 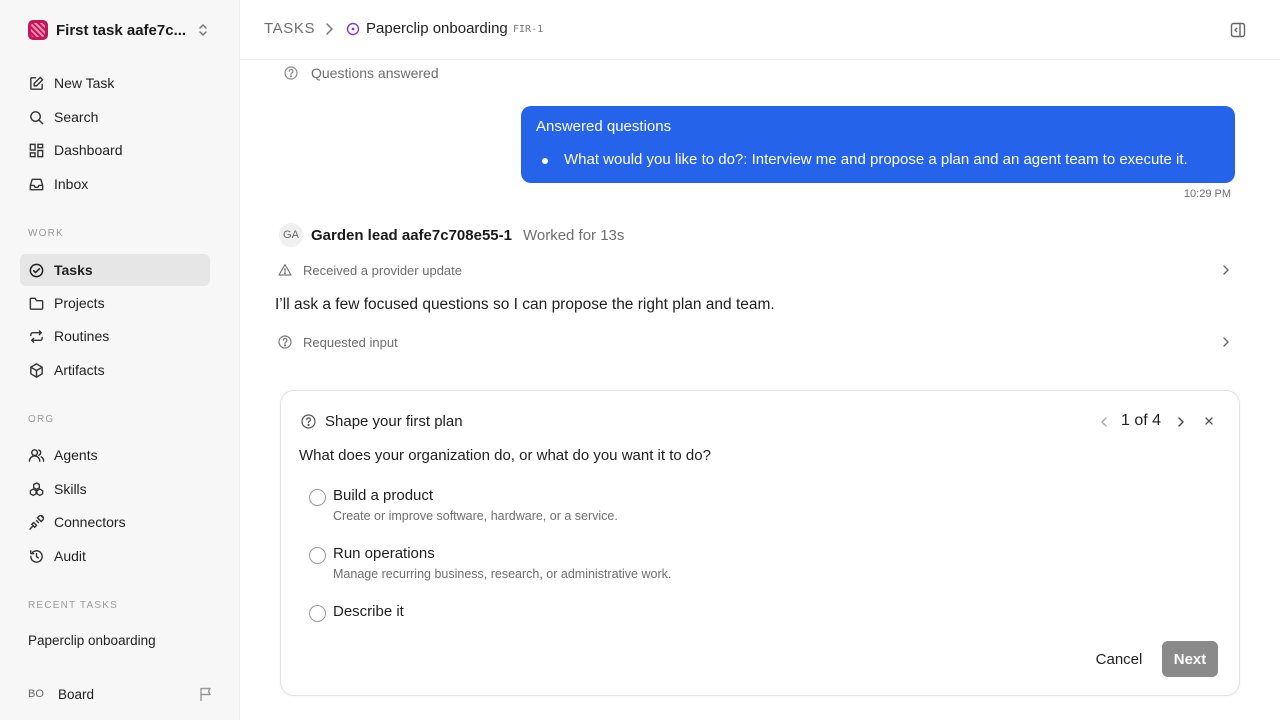 I want to click on sidebar-item-label: Agents, so click(x=76, y=455).